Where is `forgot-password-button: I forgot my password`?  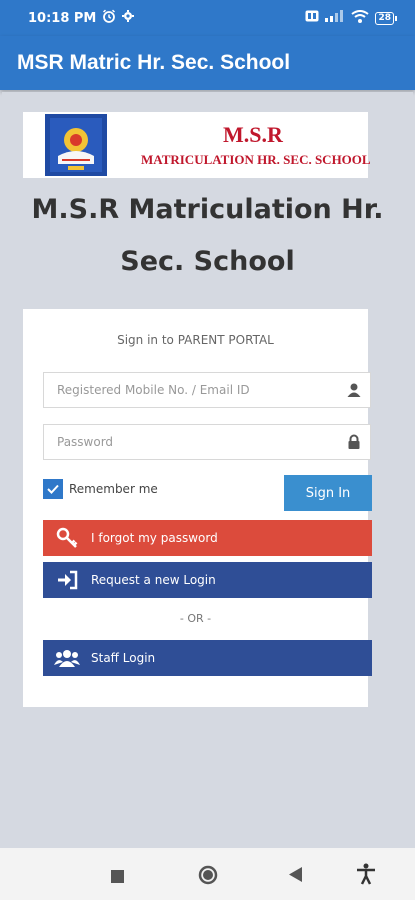
forgot-password-button: I forgot my password is located at coordinates (207, 538).